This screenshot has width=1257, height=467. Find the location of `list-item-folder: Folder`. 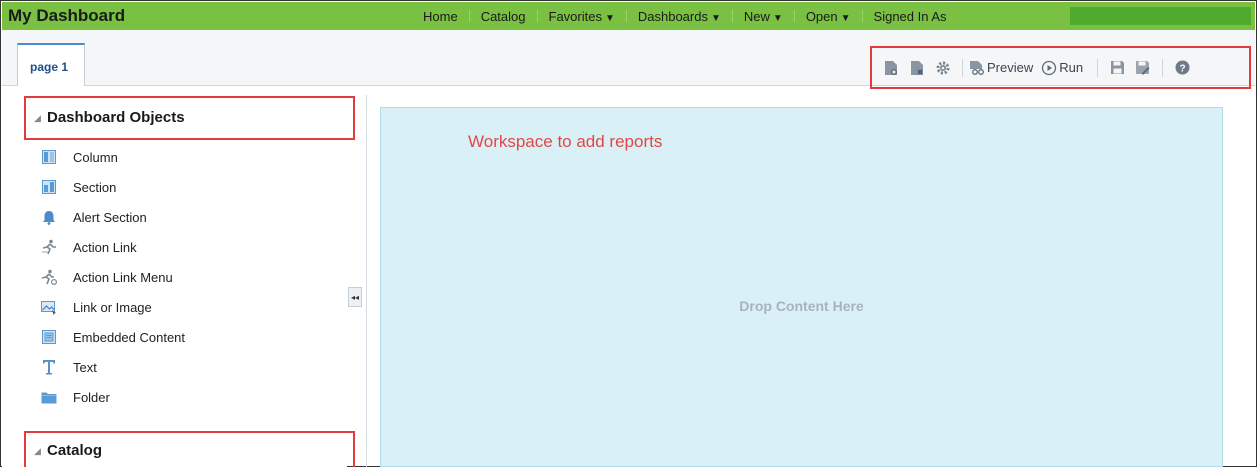

list-item-folder: Folder is located at coordinates (75, 397).